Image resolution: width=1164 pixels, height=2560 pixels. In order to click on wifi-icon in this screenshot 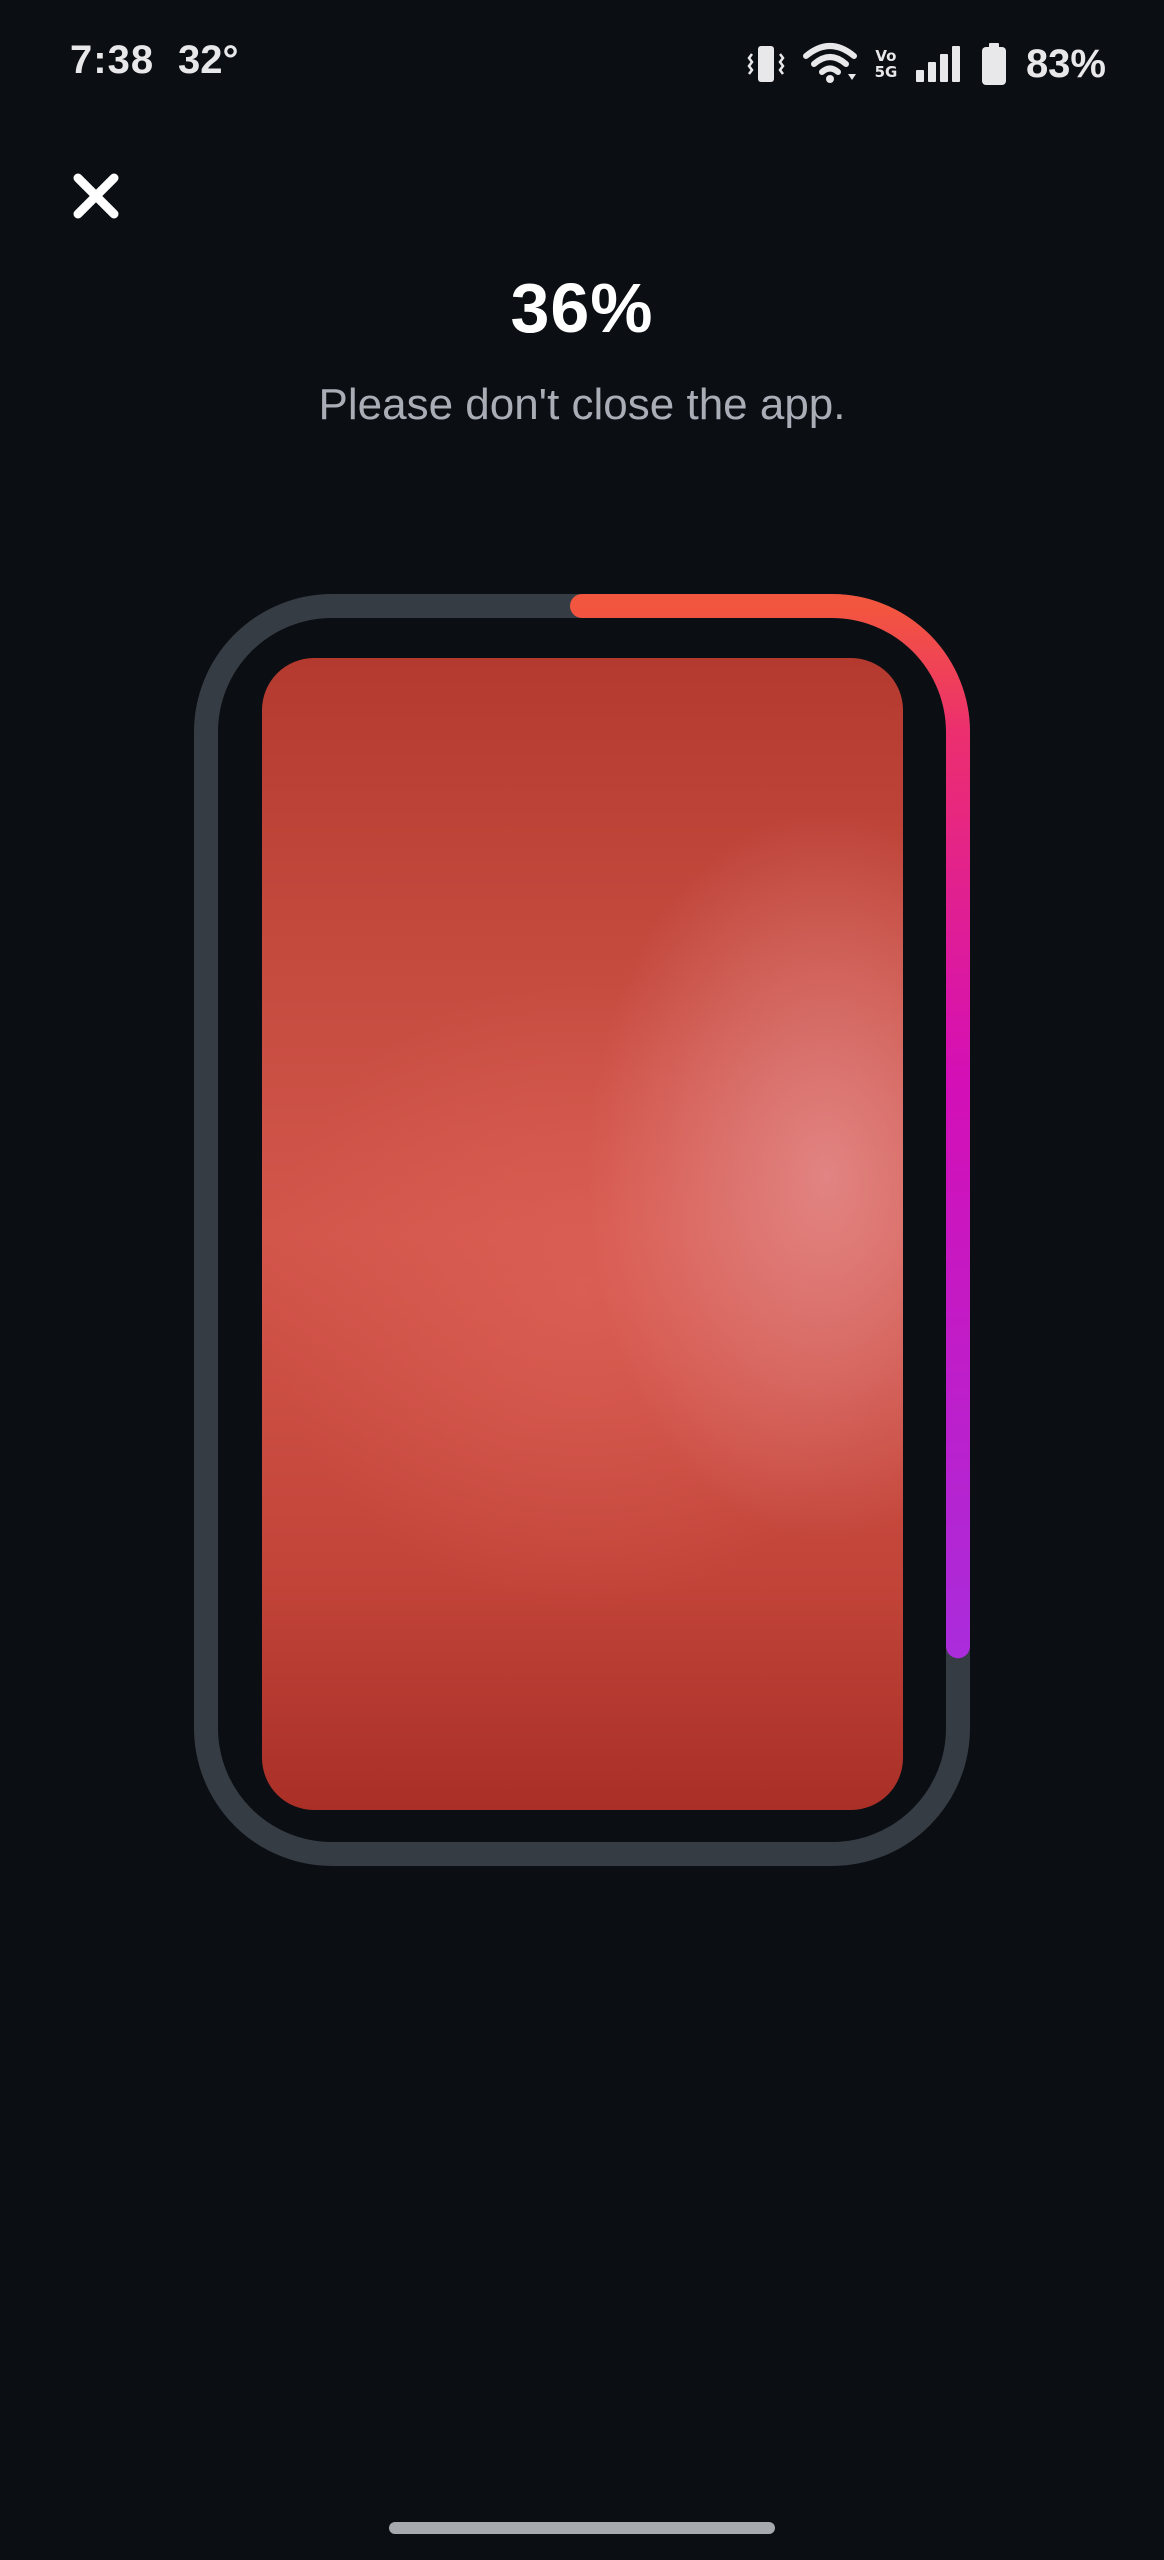, I will do `click(829, 63)`.